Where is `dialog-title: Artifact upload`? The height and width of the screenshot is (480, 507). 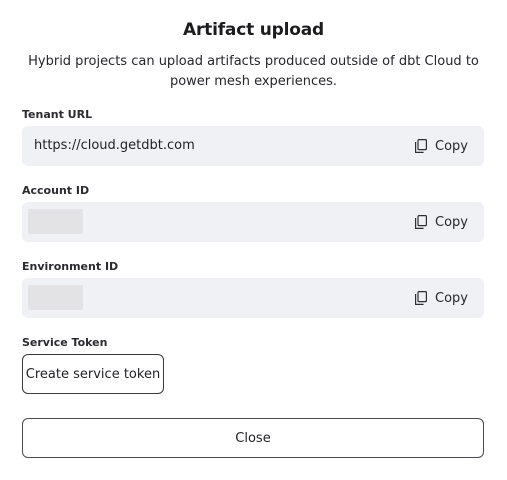 dialog-title: Artifact upload is located at coordinates (253, 30).